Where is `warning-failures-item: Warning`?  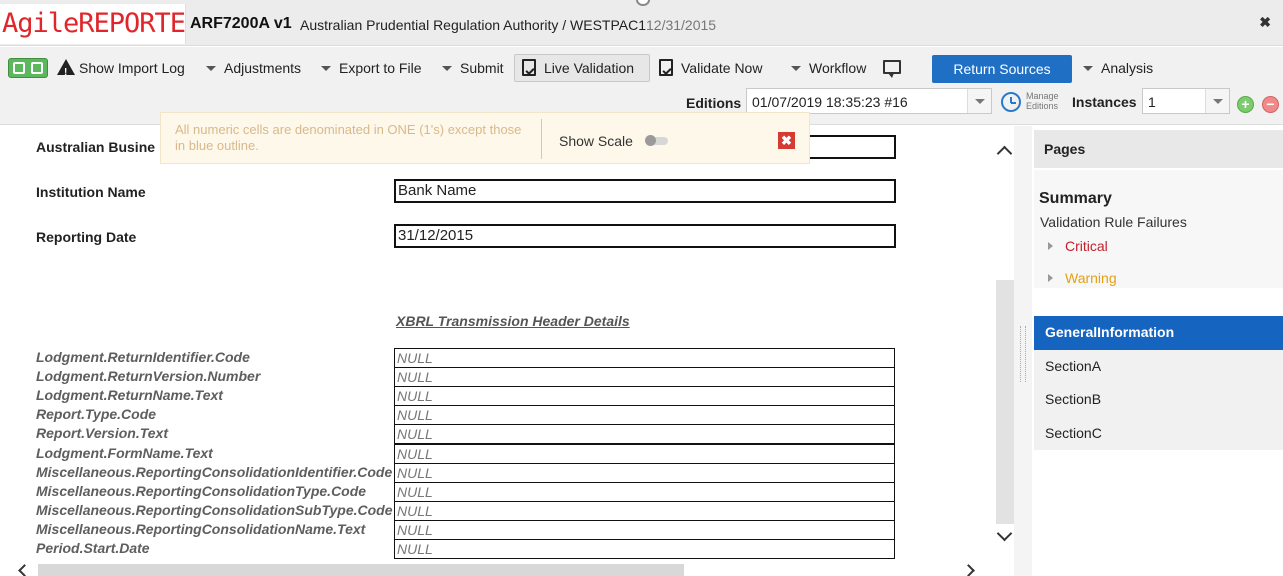 warning-failures-item: Warning is located at coordinates (1082, 278).